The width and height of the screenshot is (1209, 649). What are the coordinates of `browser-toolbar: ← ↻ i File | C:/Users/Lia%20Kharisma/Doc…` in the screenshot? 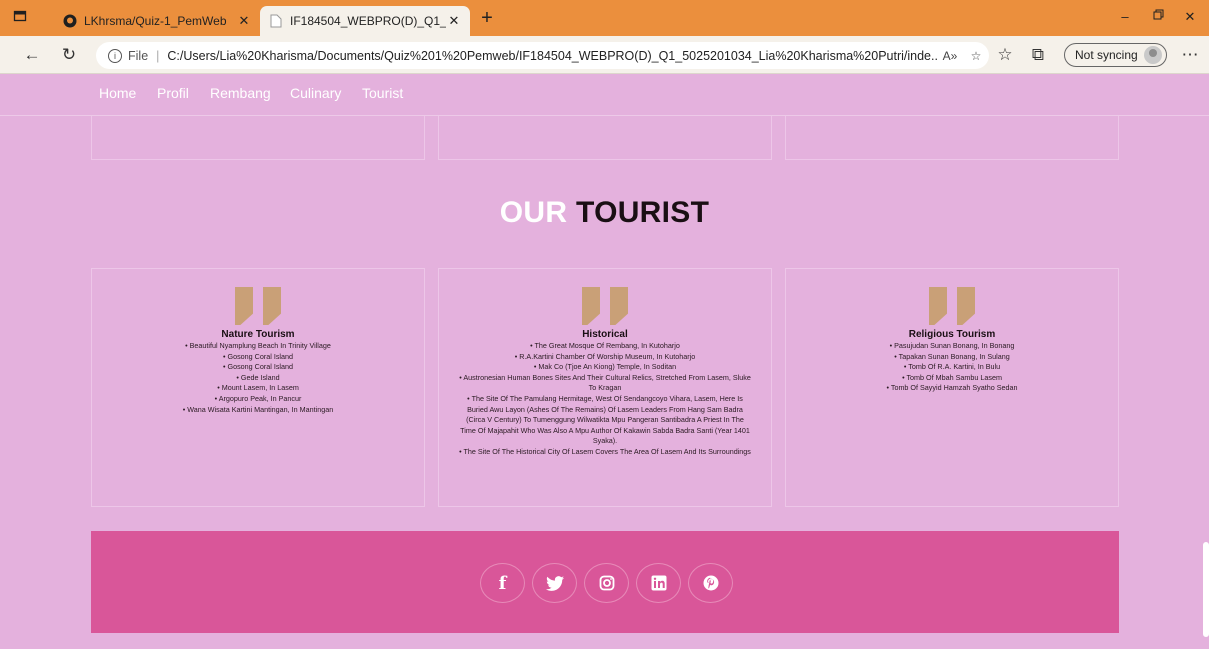 It's located at (604, 55).